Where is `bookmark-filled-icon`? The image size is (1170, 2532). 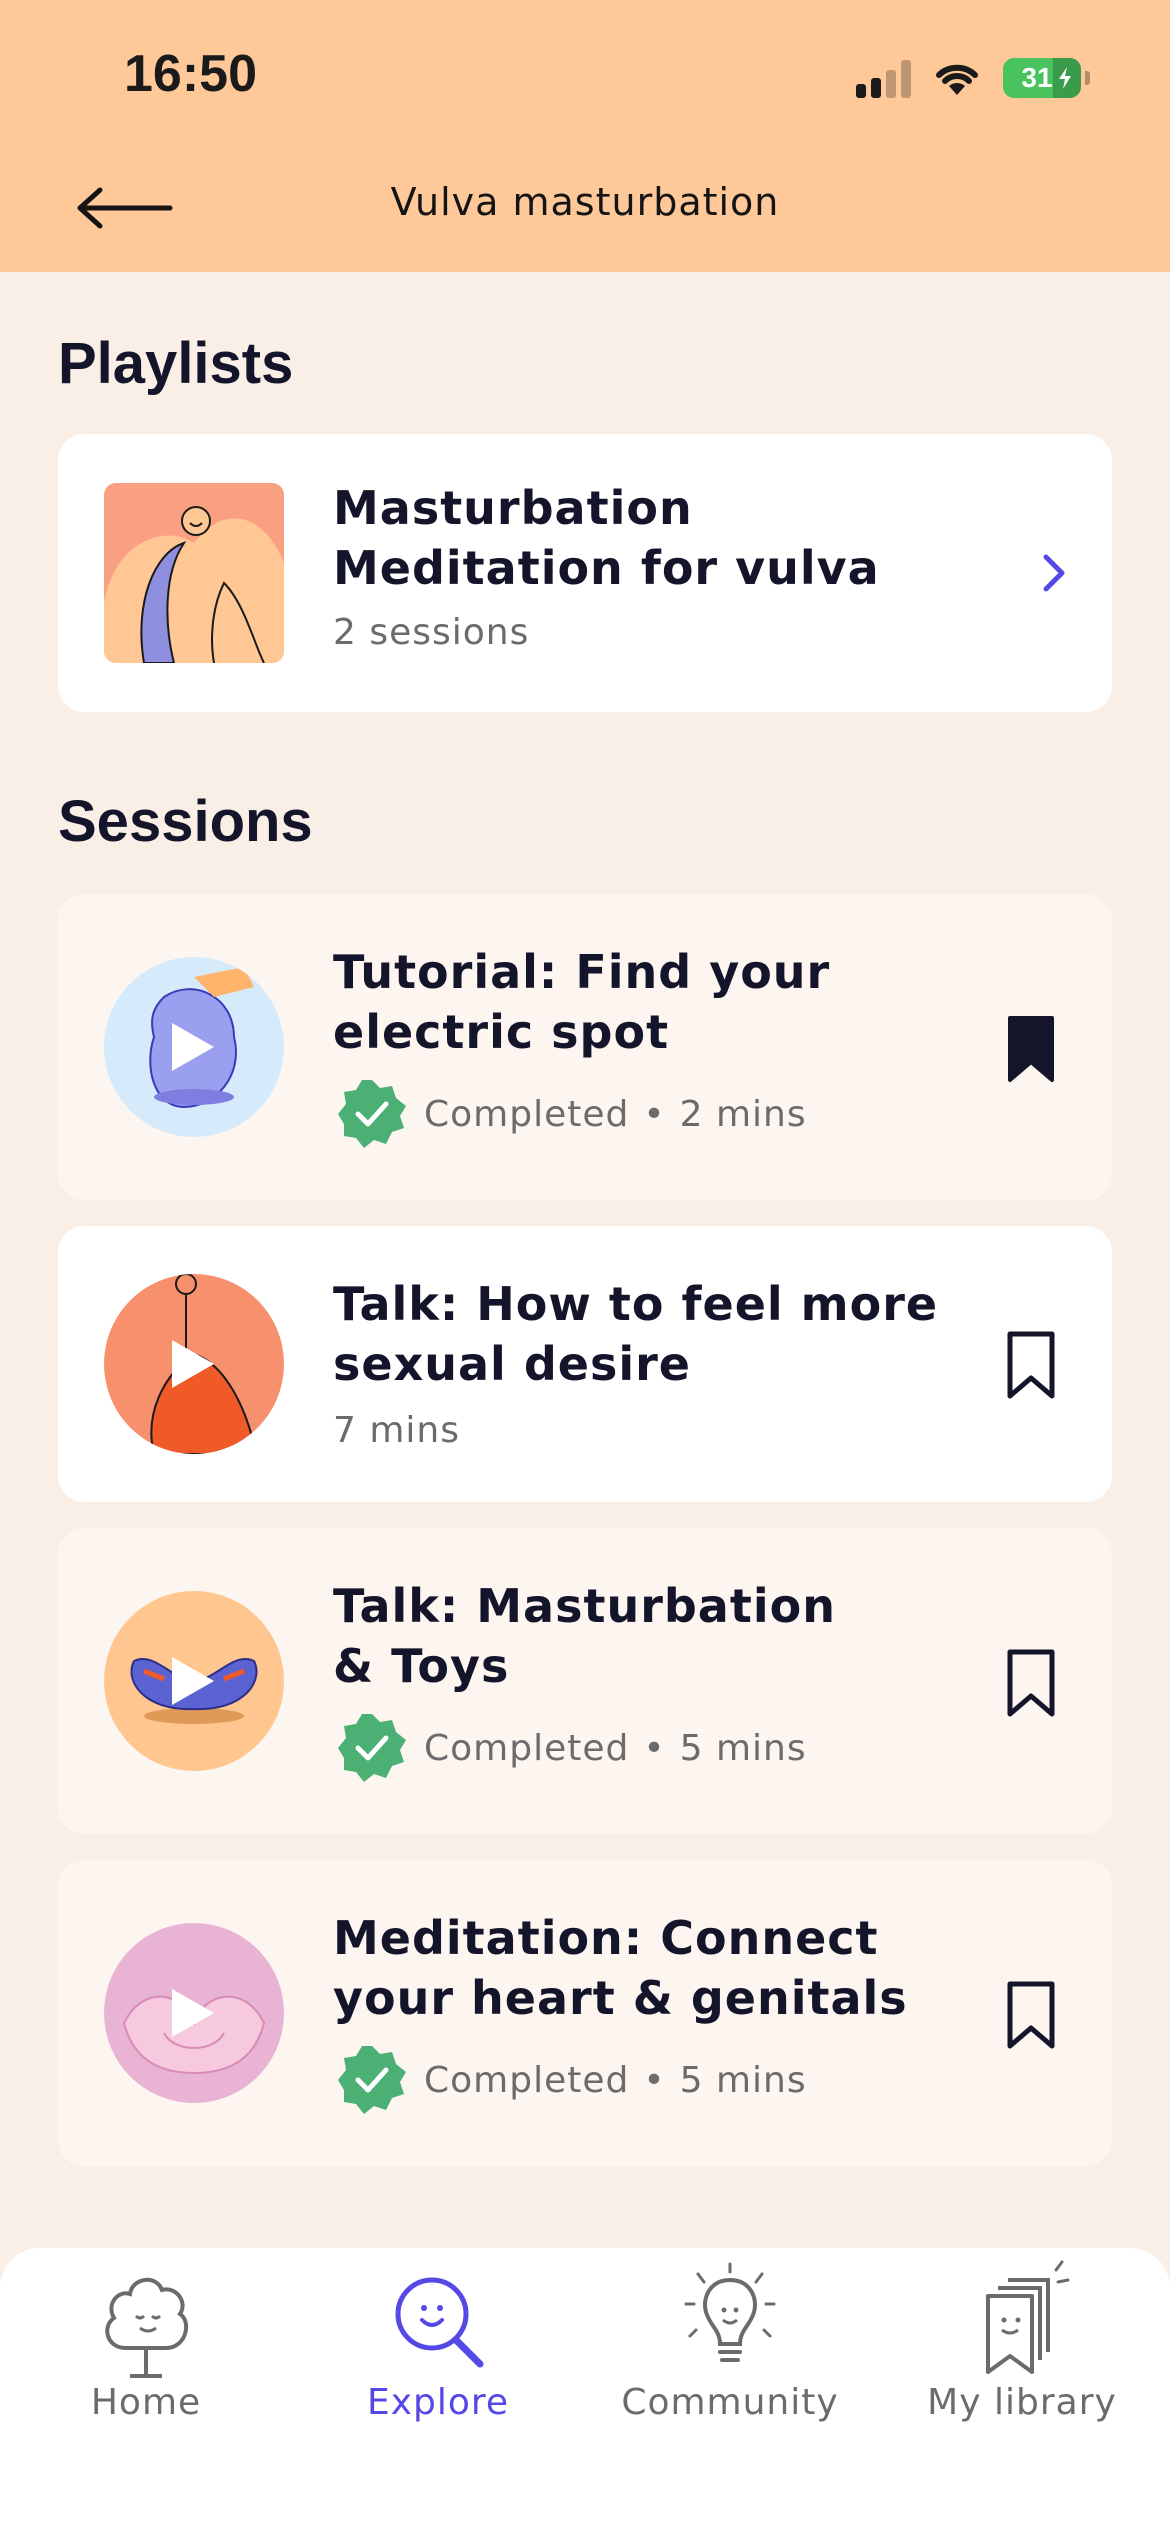
bookmark-filled-icon is located at coordinates (1031, 1049).